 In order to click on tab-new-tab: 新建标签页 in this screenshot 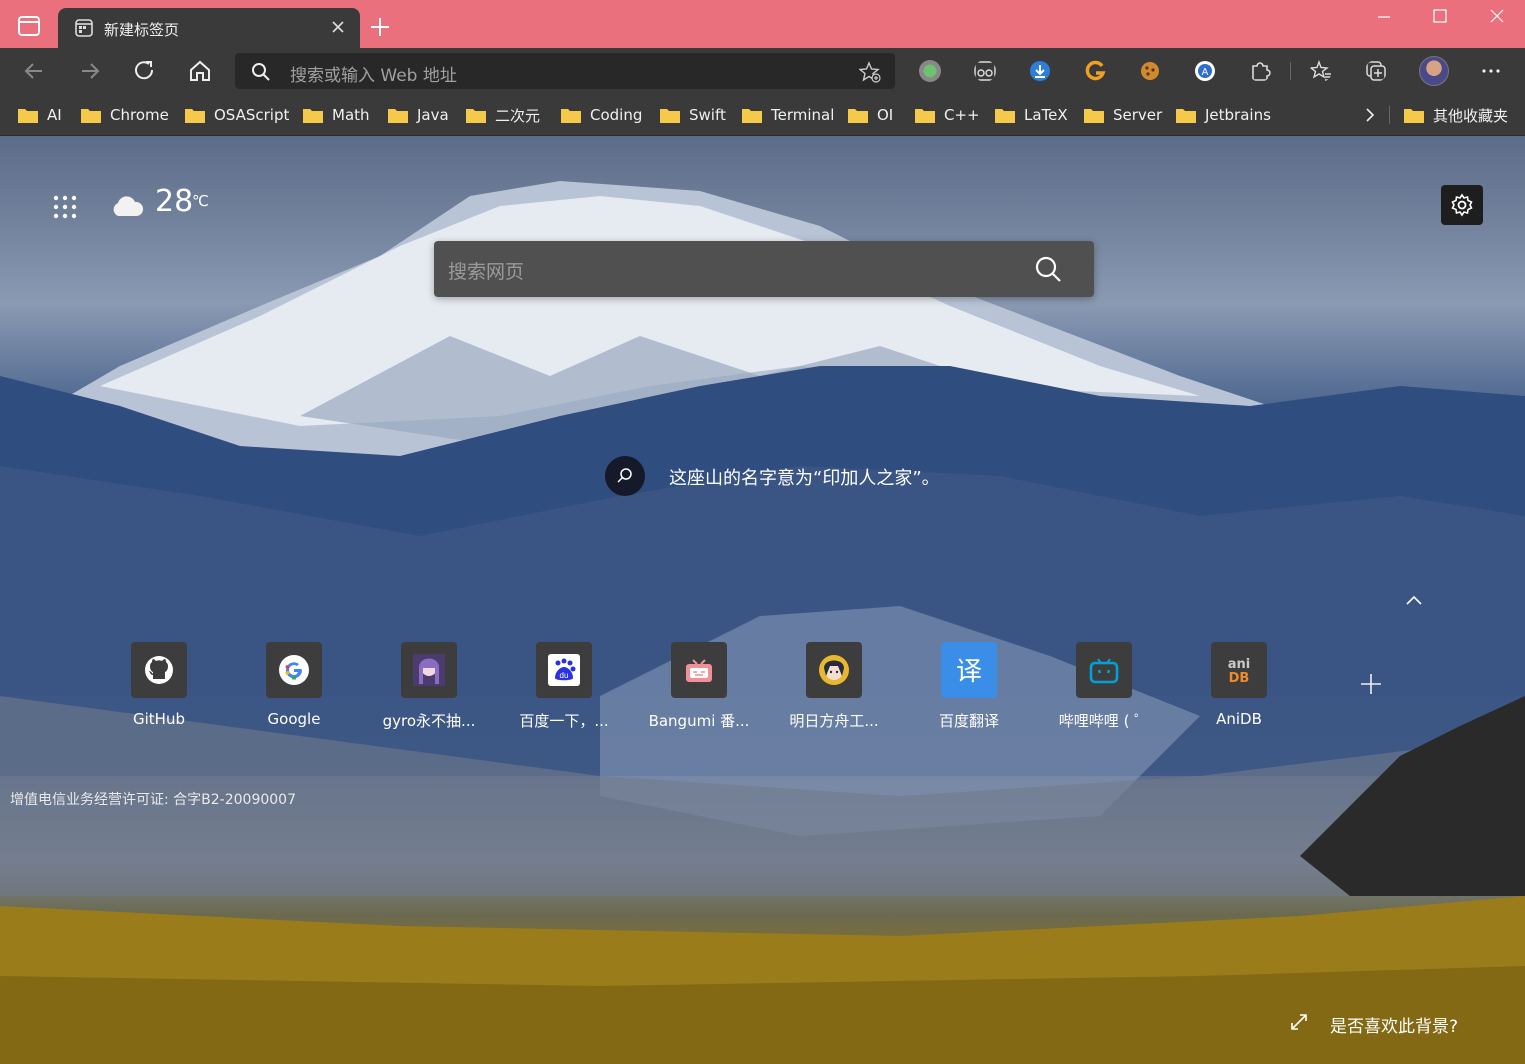, I will do `click(209, 28)`.